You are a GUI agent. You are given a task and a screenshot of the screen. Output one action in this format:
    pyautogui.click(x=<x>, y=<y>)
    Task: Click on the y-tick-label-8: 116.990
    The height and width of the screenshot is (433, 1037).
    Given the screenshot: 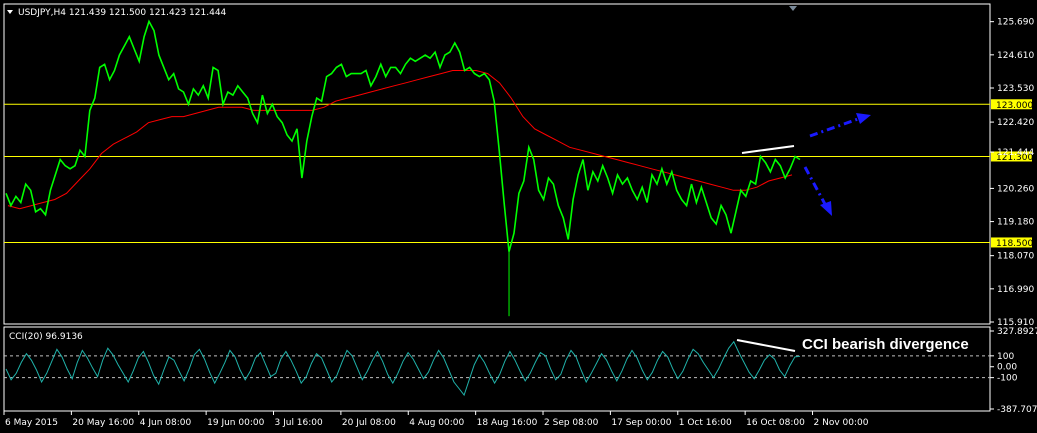 What is the action you would take?
    pyautogui.click(x=1015, y=290)
    